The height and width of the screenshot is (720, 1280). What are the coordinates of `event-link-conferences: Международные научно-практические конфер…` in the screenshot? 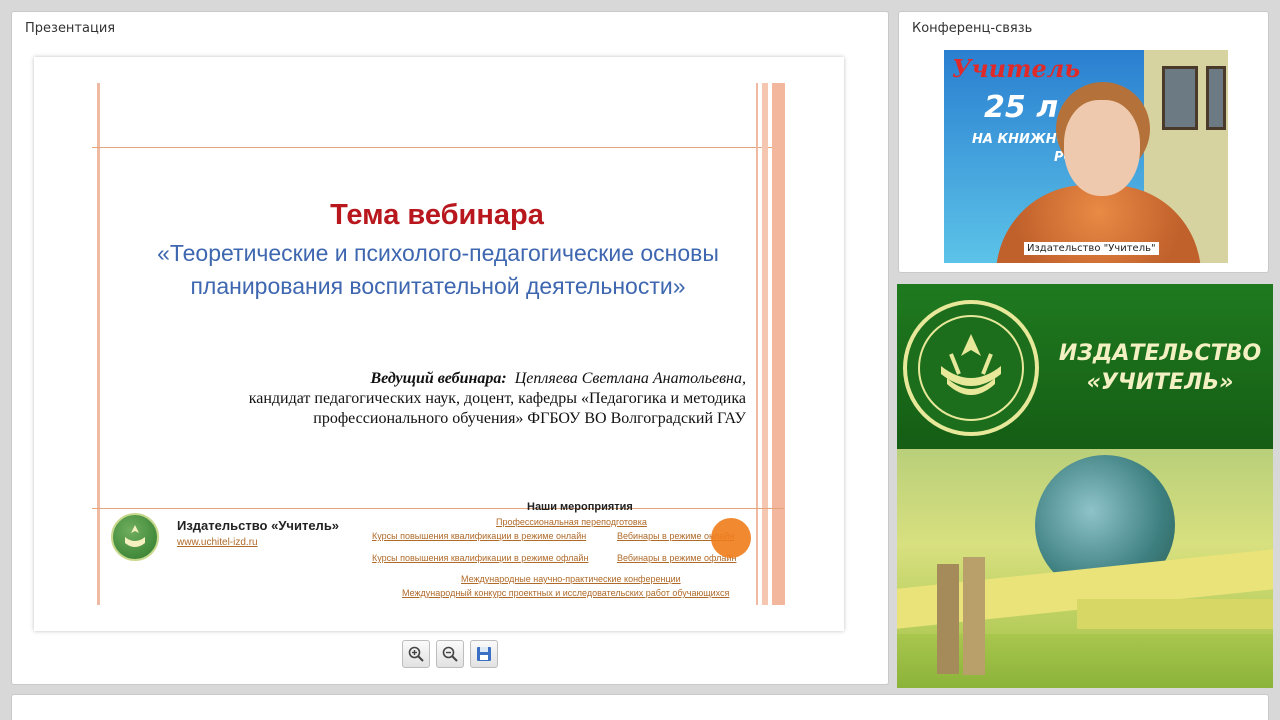 It's located at (571, 579).